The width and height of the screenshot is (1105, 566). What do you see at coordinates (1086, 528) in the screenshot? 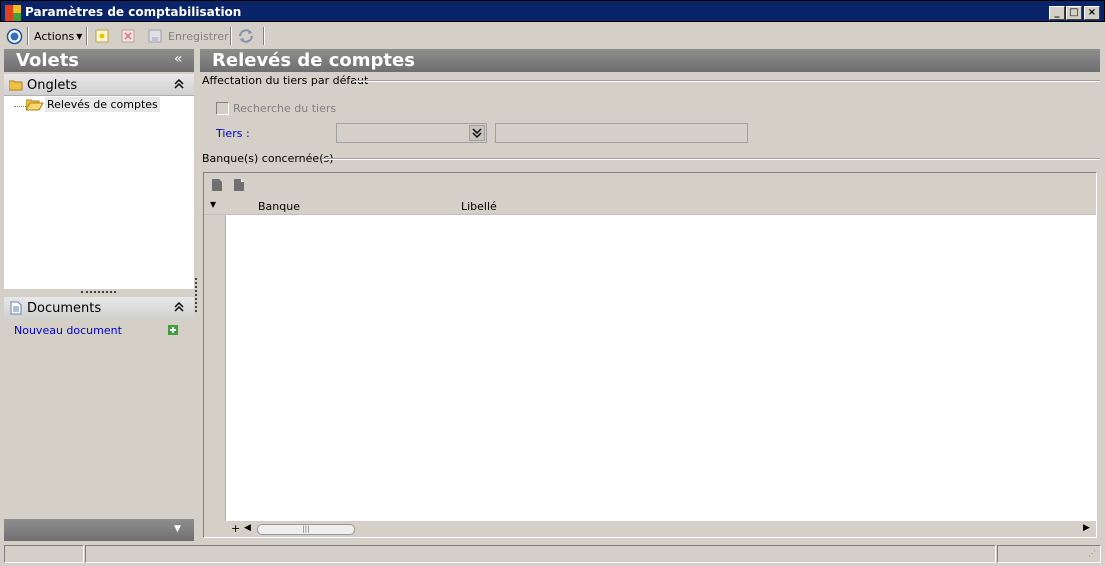
I see `scroll-right-icon: ▶` at bounding box center [1086, 528].